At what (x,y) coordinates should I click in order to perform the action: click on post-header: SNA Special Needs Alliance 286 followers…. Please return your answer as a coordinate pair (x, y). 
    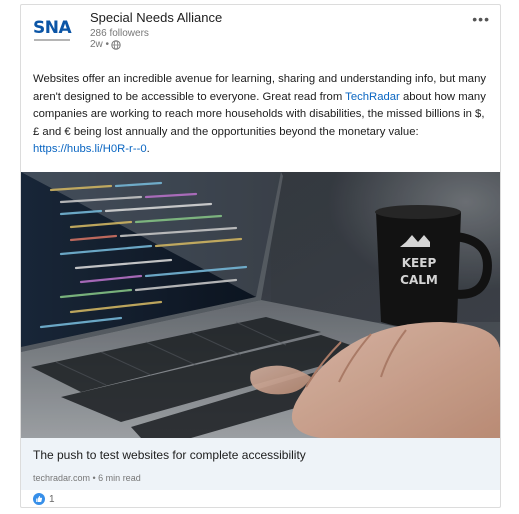
    Looking at the image, I should click on (260, 28).